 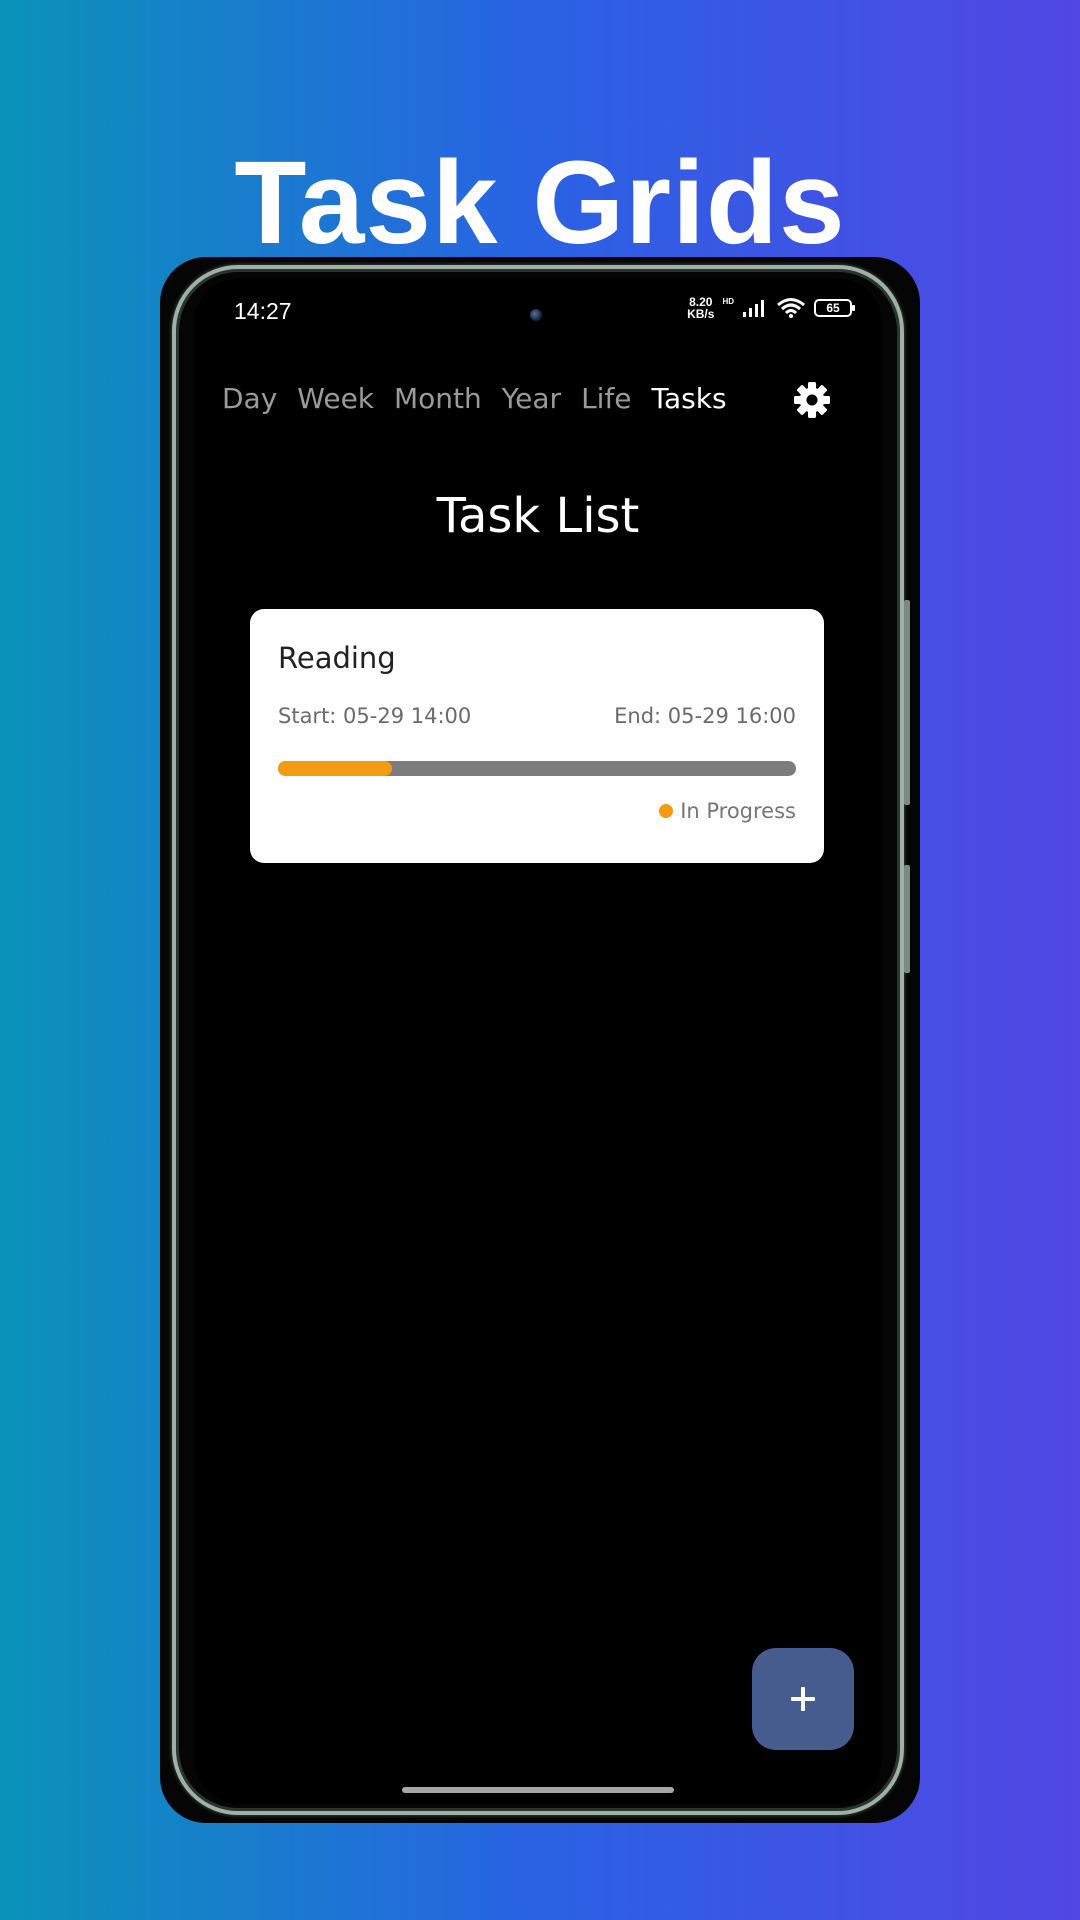 I want to click on status-icons: 8.20 KB/s HD 65, so click(x=771, y=308).